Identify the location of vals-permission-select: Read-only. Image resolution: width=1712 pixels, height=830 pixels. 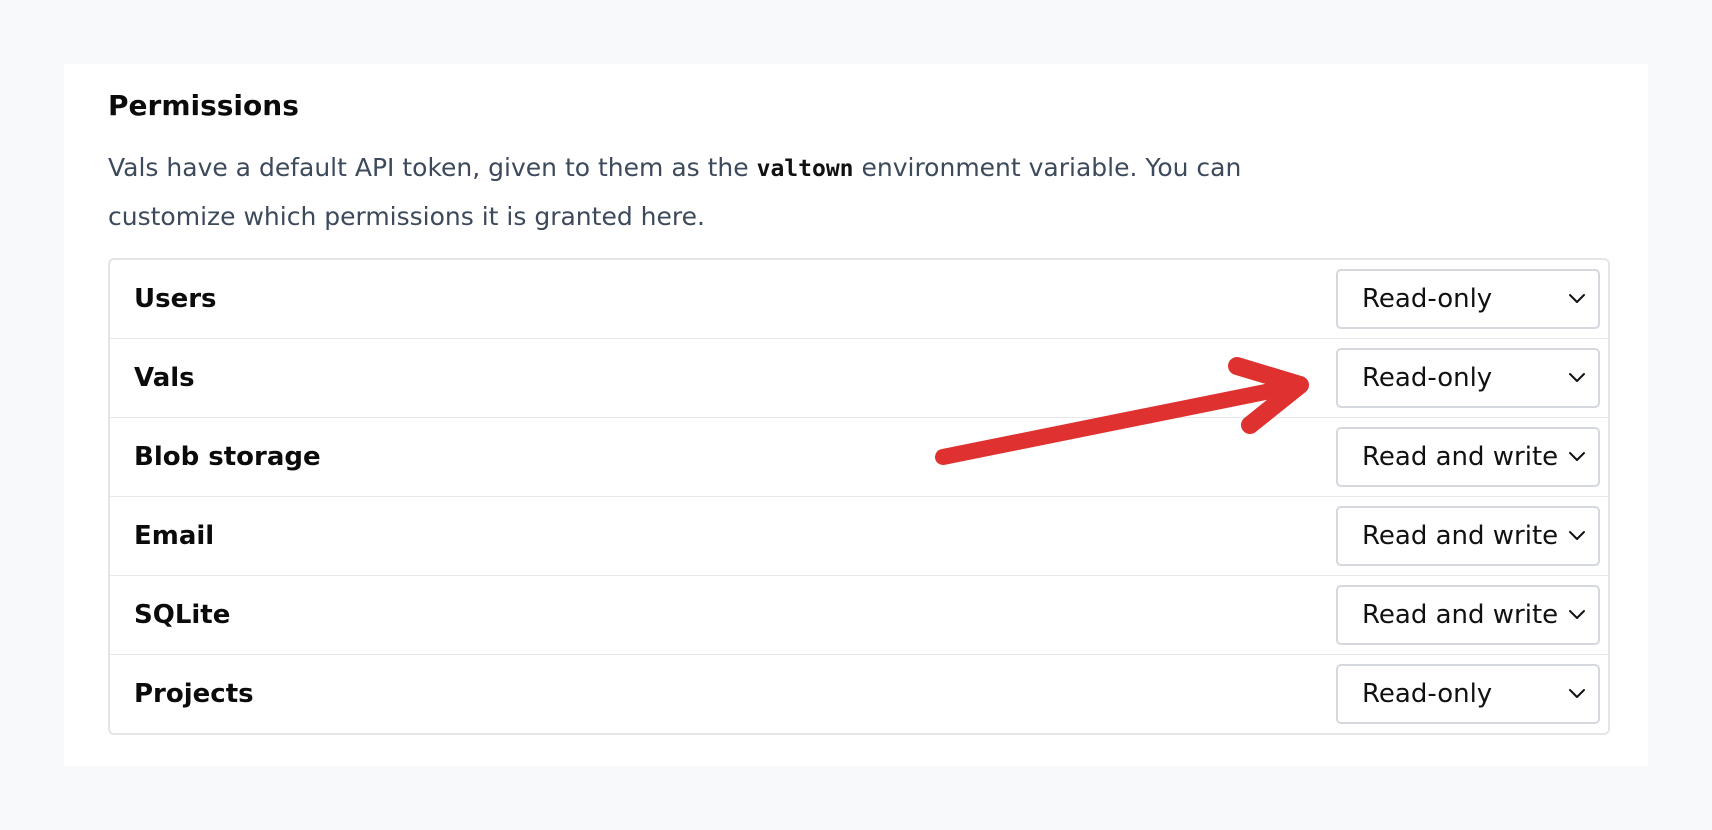
(1468, 378).